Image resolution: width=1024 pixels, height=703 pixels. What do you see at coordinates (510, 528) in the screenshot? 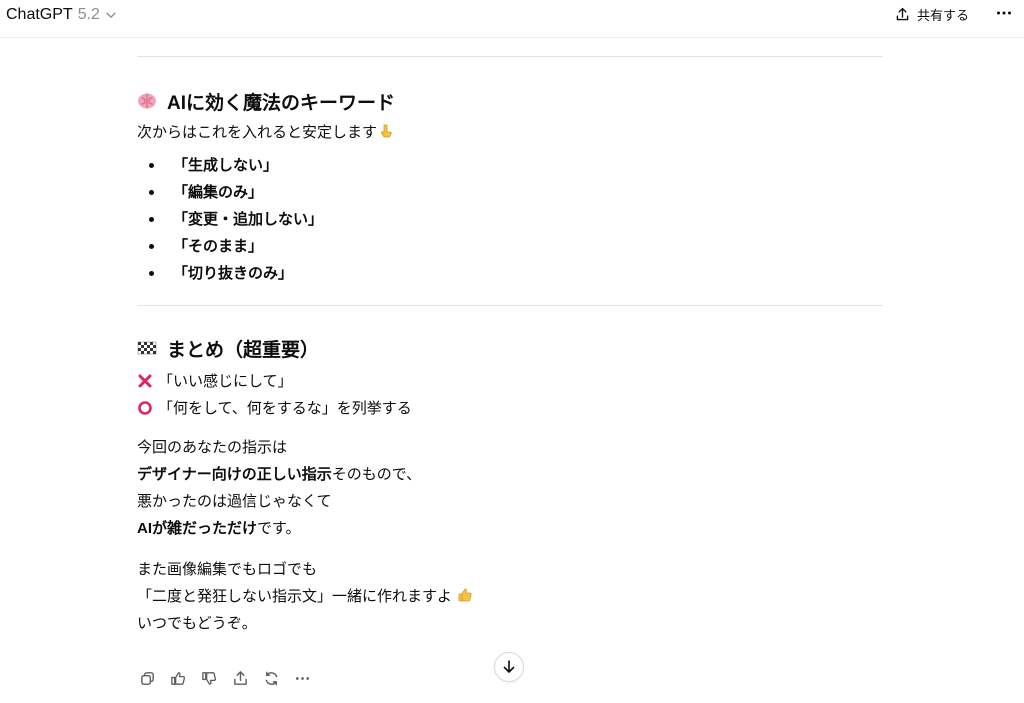
I see `text-line: AIが雑だっただけです。` at bounding box center [510, 528].